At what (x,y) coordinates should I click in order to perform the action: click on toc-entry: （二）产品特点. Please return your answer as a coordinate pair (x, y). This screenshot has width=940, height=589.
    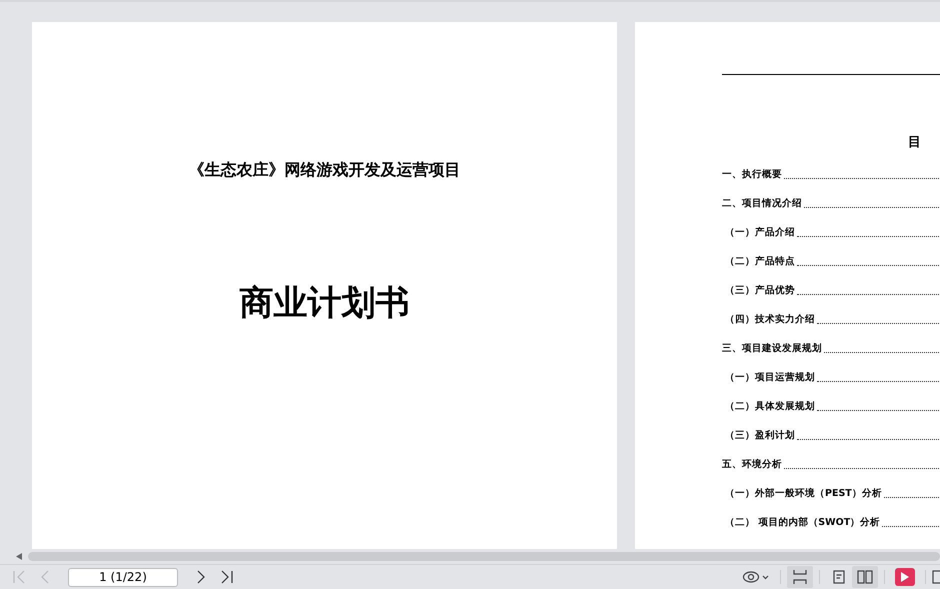
    Looking at the image, I should click on (760, 261).